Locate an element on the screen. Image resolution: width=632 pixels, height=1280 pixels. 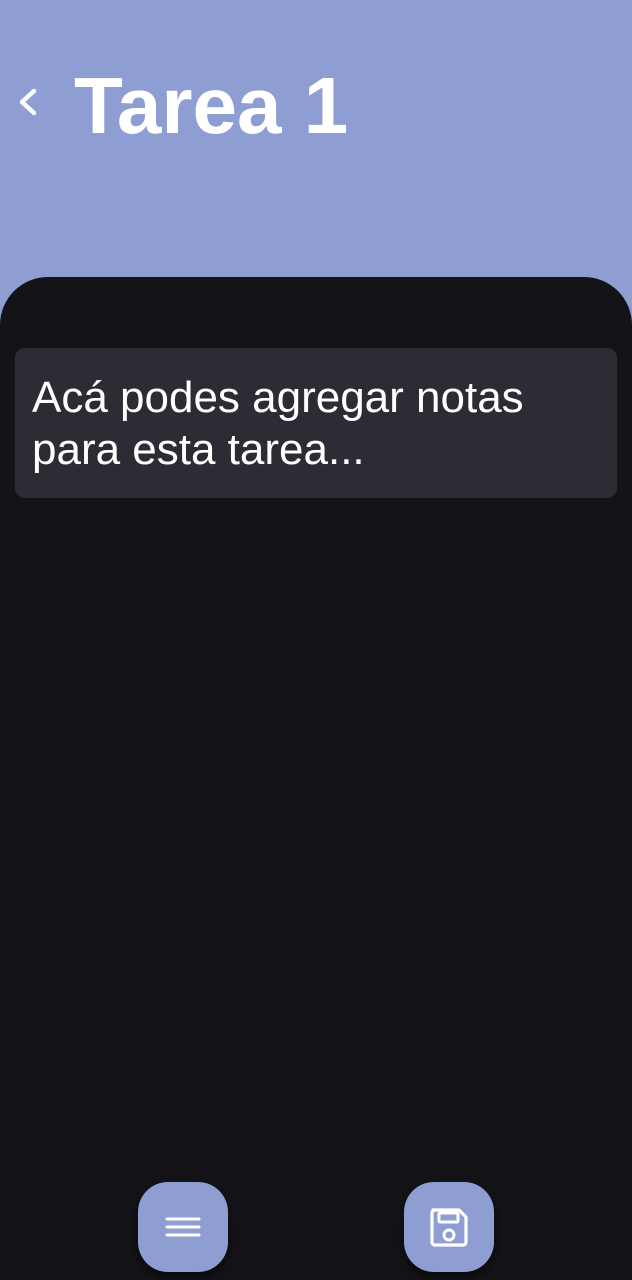
save-icon is located at coordinates (449, 1227).